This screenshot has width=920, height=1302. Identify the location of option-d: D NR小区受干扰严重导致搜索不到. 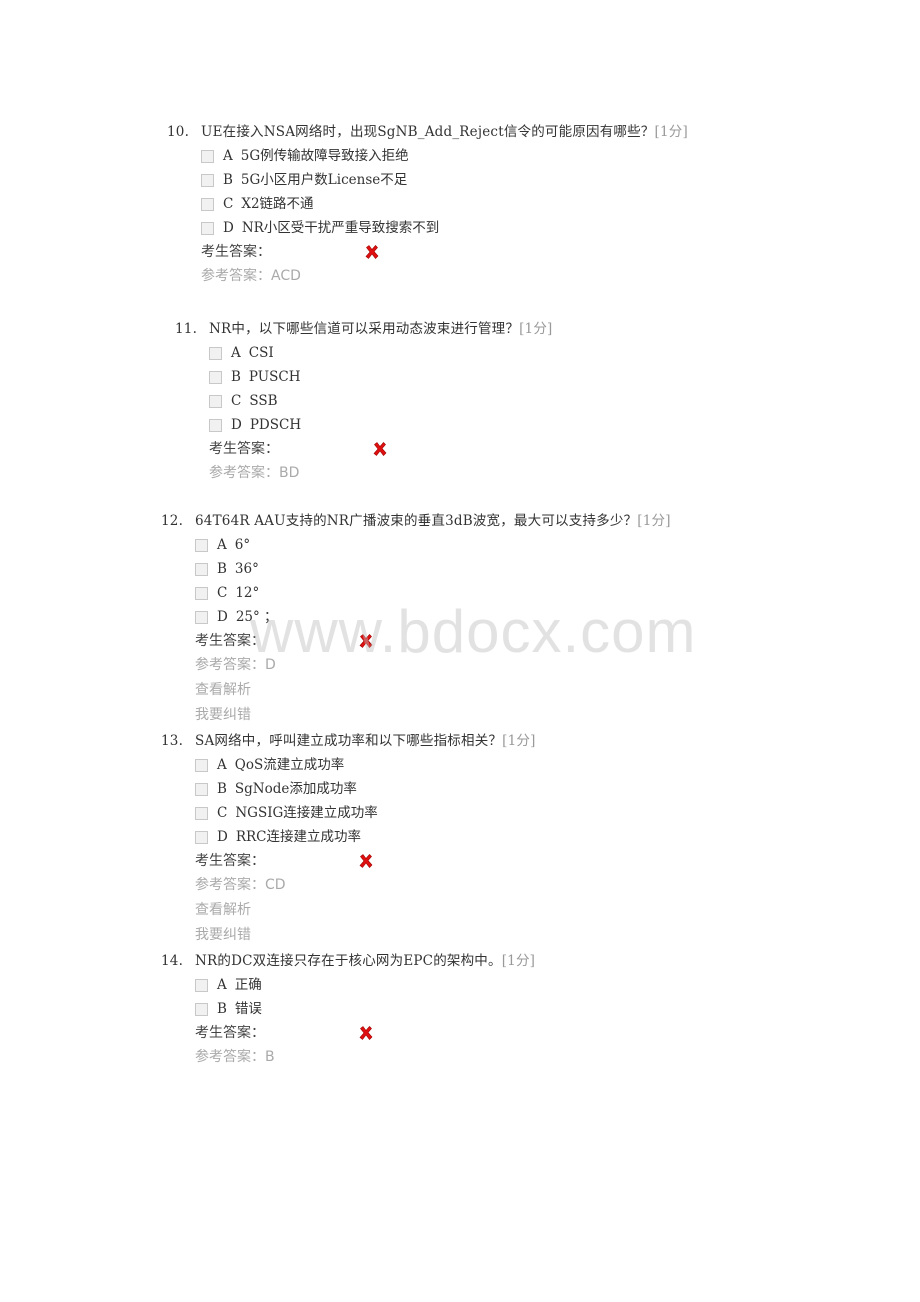
(444, 228).